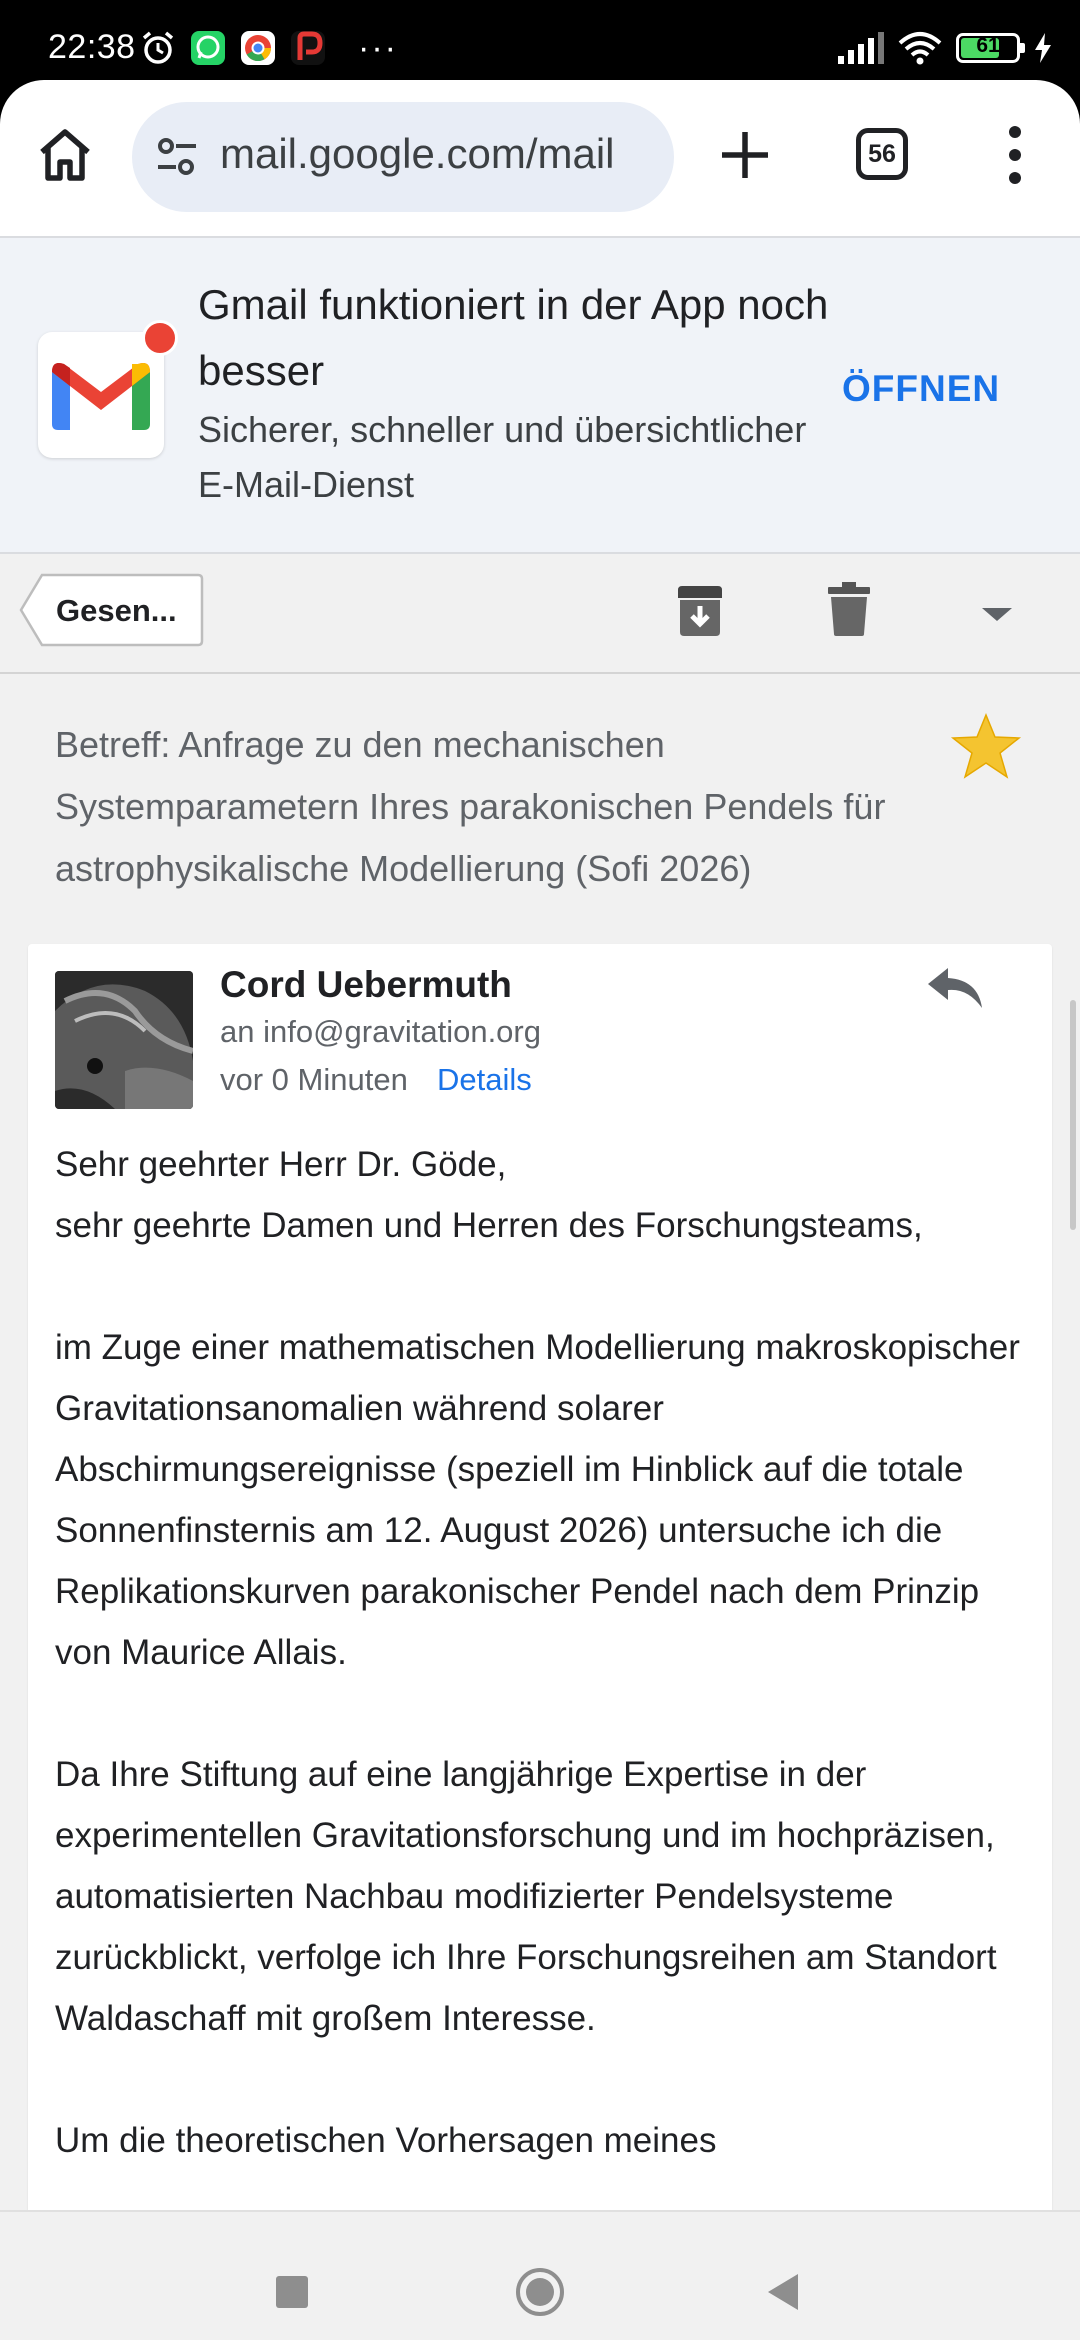 The width and height of the screenshot is (1080, 2340). I want to click on avatar-photo-icon, so click(124, 1040).